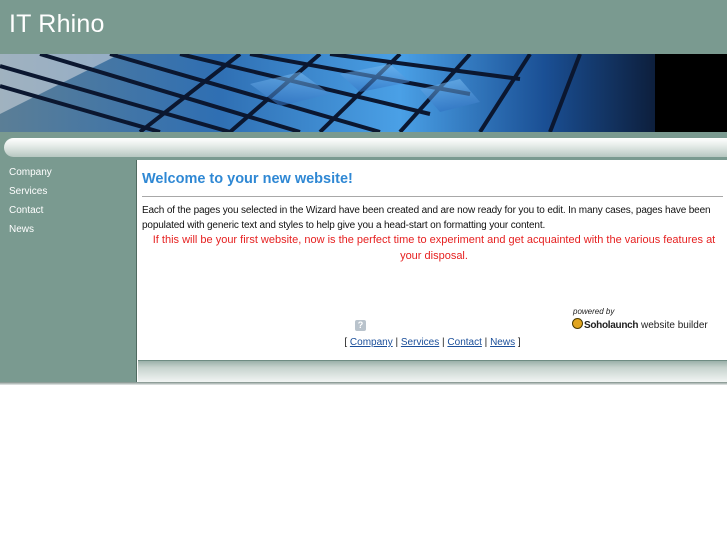 The image size is (727, 545). Describe the element at coordinates (363, 383) in the screenshot. I see `page-bottom-shadow` at that location.